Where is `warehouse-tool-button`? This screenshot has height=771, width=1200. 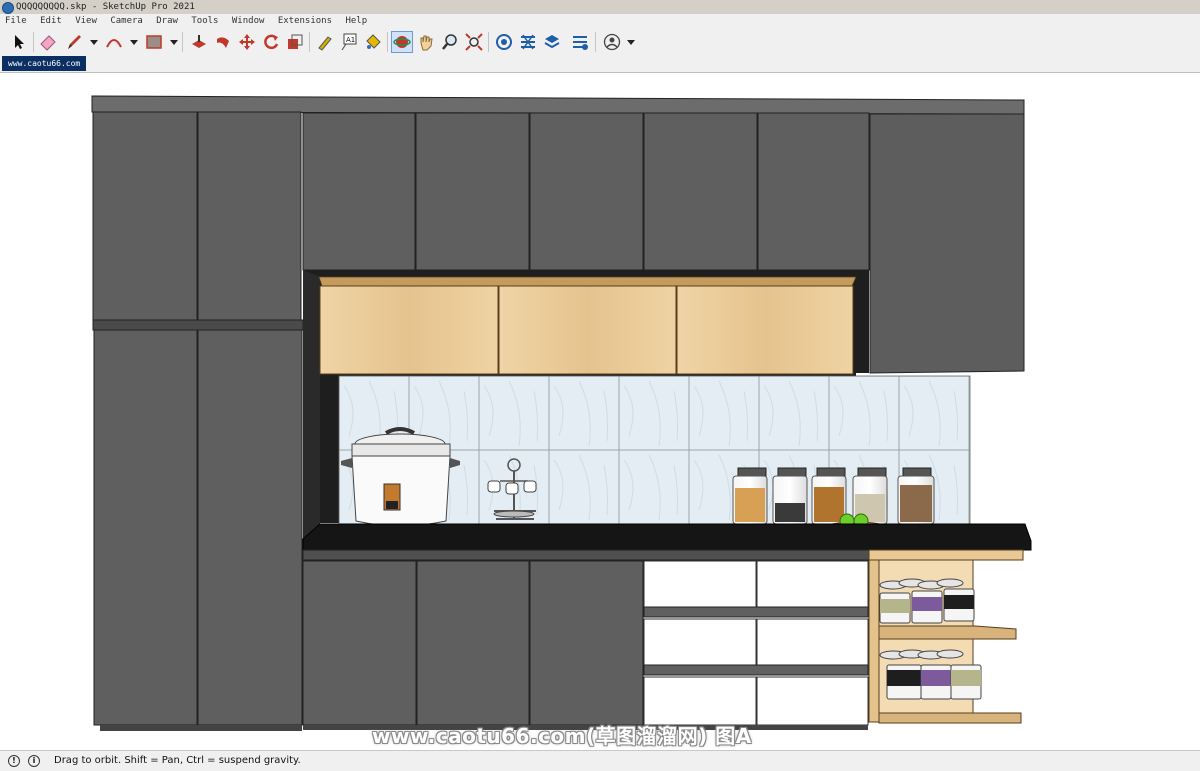
warehouse-tool-button is located at coordinates (504, 42).